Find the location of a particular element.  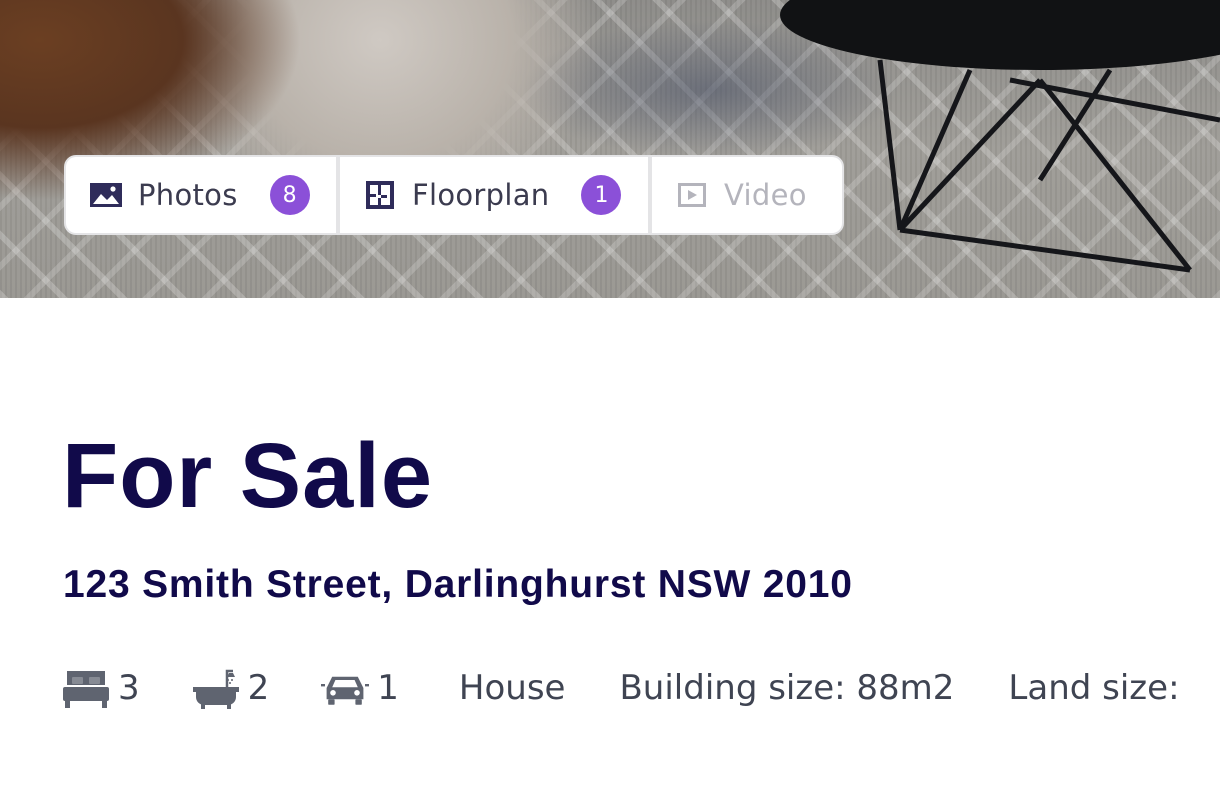

listing-address: 123 Smith Street, Darlinghurst NSW 2010 is located at coordinates (458, 584).